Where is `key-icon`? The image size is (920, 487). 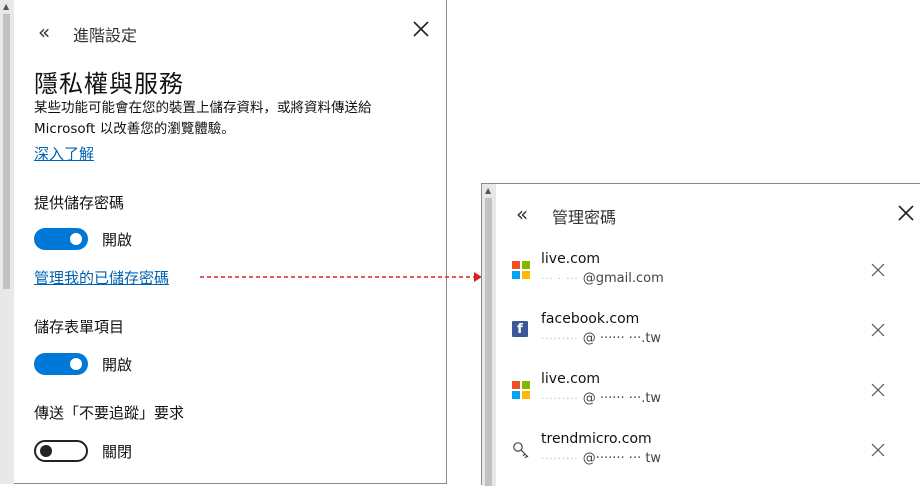
key-icon is located at coordinates (521, 450).